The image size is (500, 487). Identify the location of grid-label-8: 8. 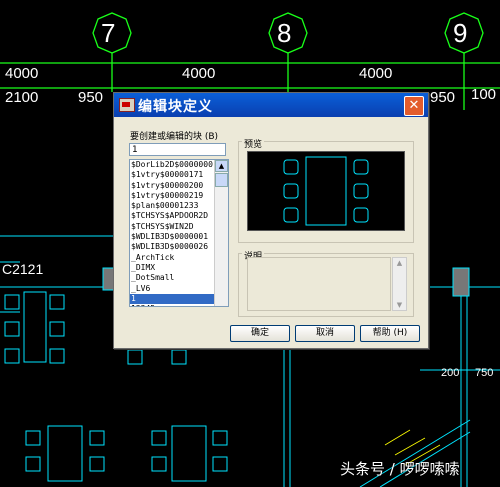
(284, 33).